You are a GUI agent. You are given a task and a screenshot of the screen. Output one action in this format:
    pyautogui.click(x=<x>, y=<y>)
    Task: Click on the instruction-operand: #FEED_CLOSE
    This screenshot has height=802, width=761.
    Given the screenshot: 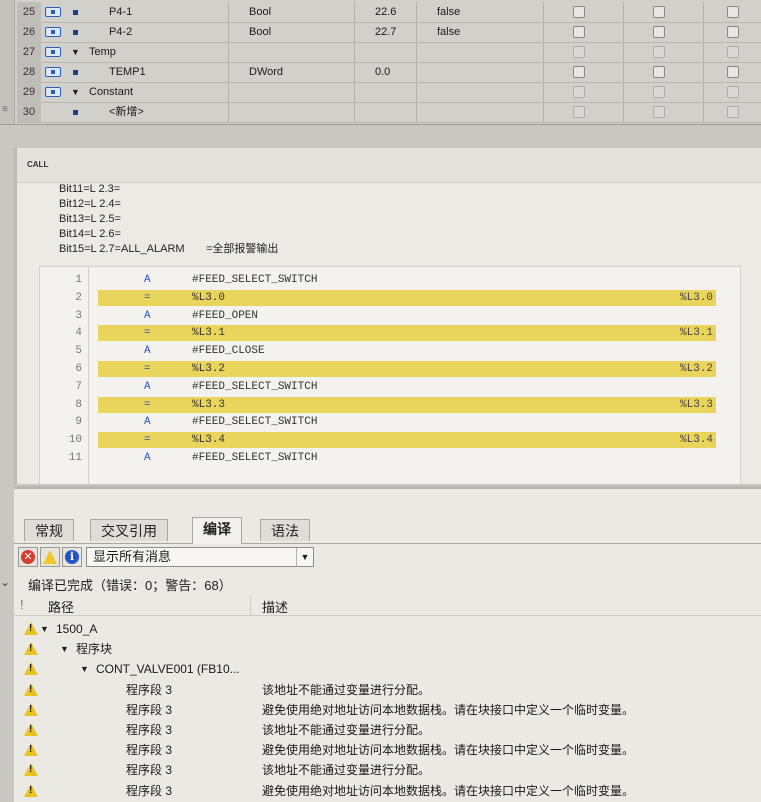 What is the action you would take?
    pyautogui.click(x=228, y=351)
    